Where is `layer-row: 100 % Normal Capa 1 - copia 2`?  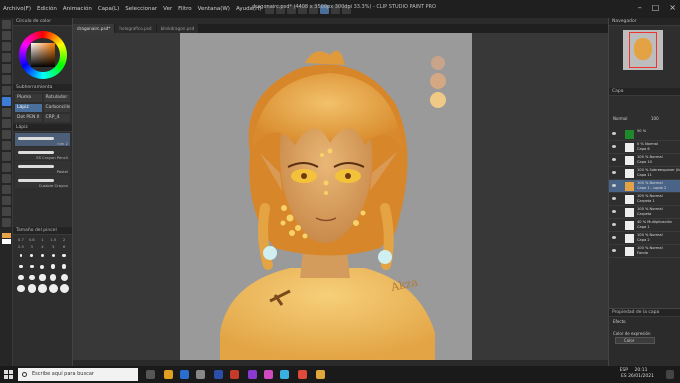 layer-row: 100 % Normal Capa 1 - copia 2 is located at coordinates (644, 186).